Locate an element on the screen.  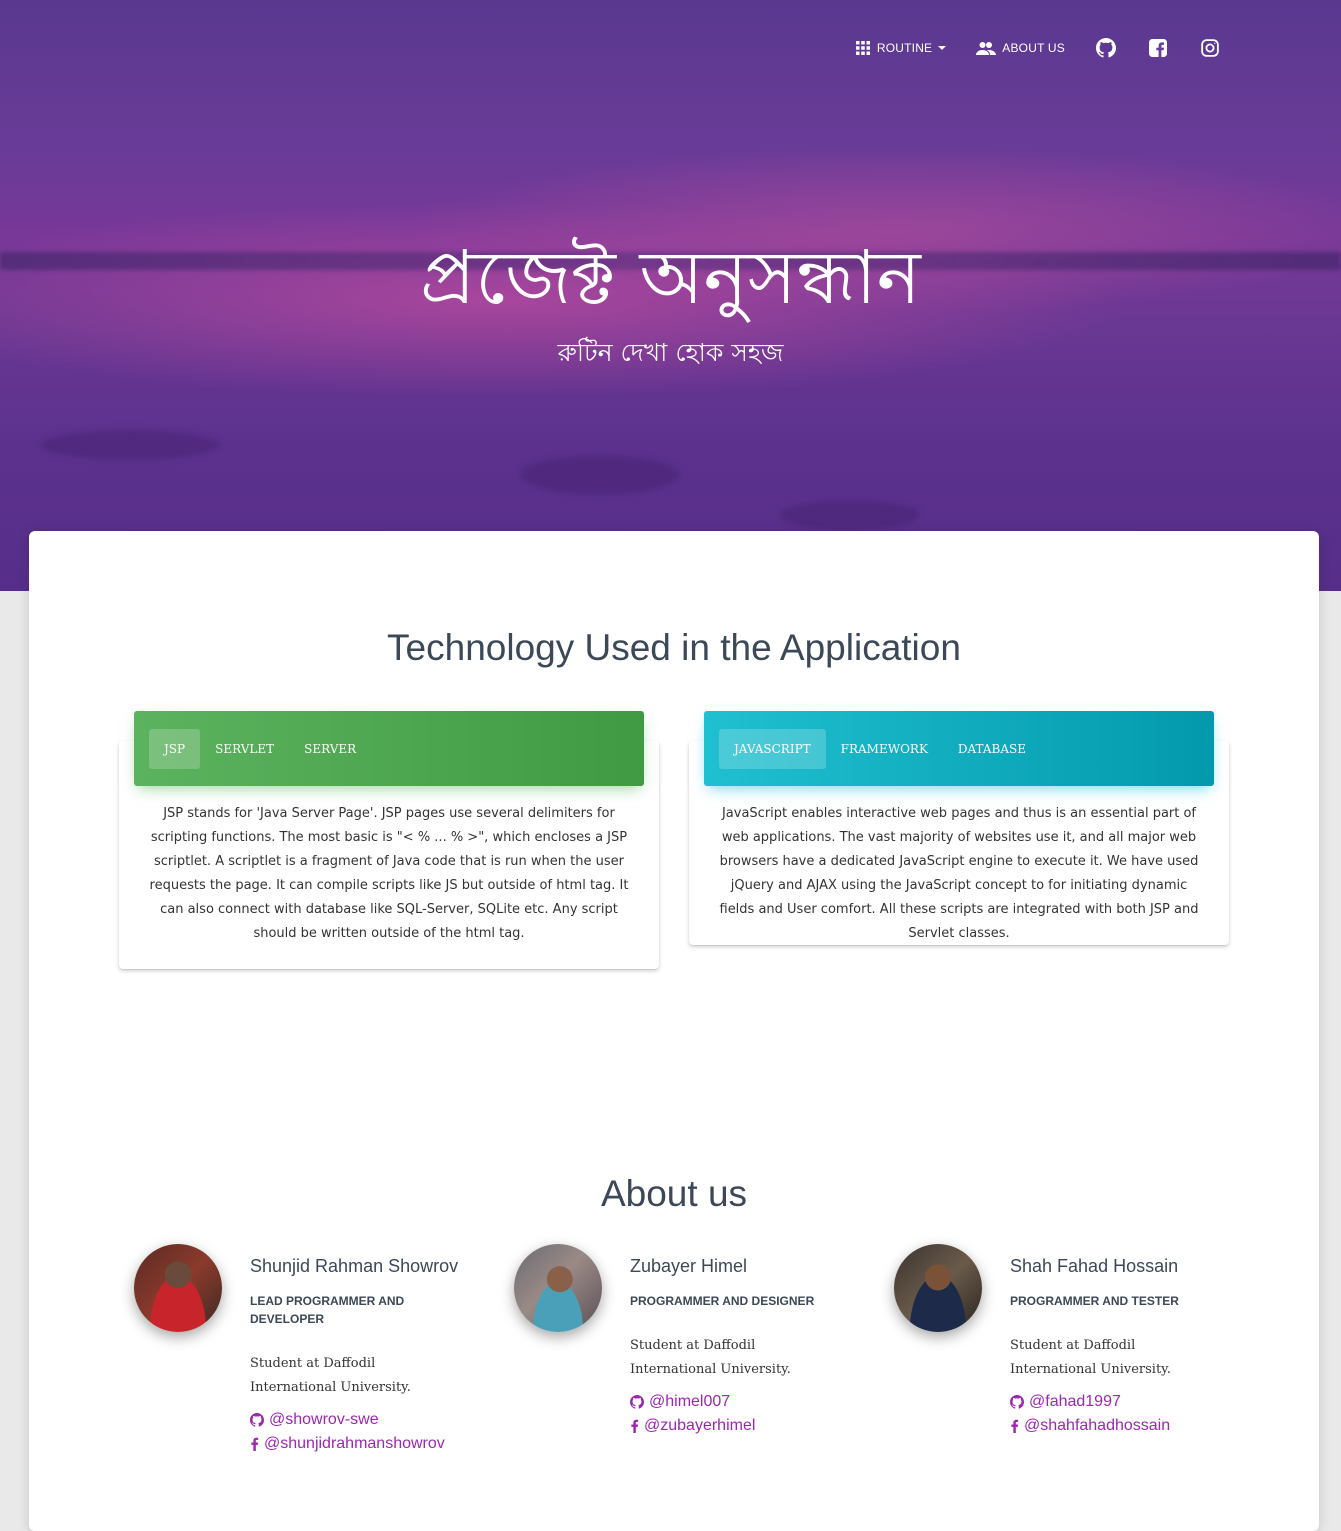
github-link: @showrov-swe is located at coordinates (314, 1420).